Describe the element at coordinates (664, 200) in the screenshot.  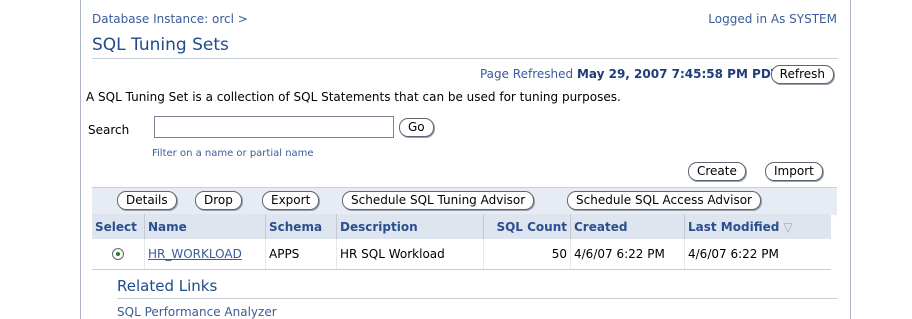
I see `schedule-sql-access-advisor-button: Schedule SQL Access Advisor` at that location.